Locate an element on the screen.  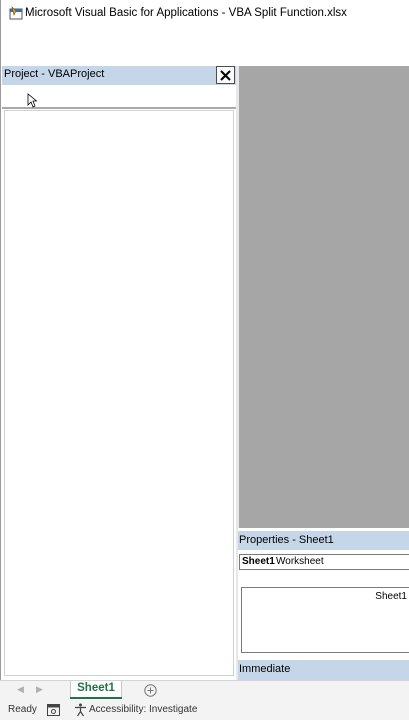
properties-title: Properties - Sheet1 is located at coordinates (286, 540).